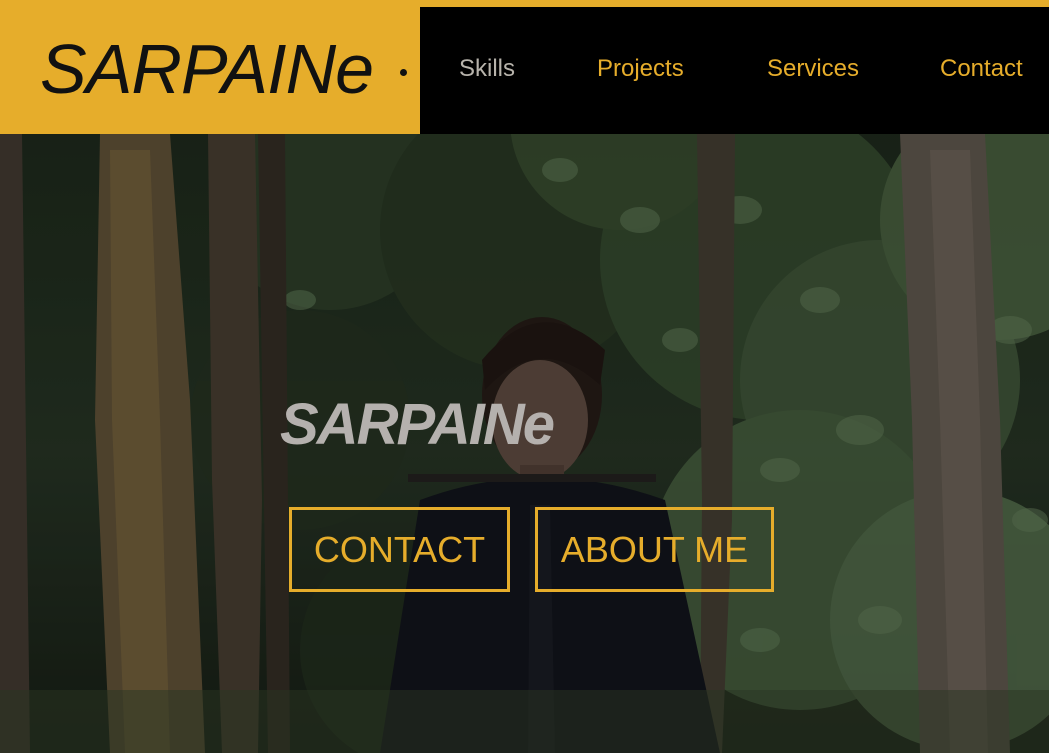 The width and height of the screenshot is (1049, 753). Describe the element at coordinates (981, 69) in the screenshot. I see `nav-contact-link: Contact` at that location.